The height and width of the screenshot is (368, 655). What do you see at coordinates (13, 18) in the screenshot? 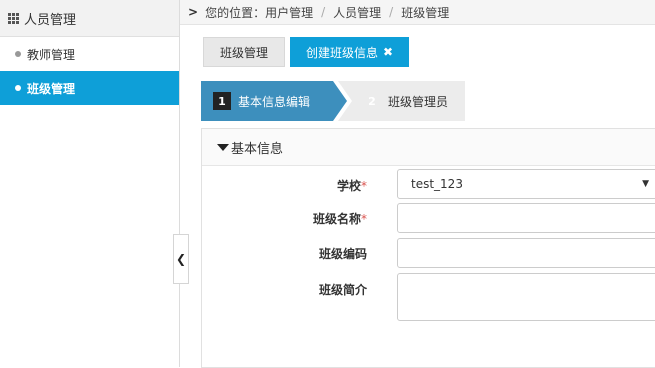
I see `grid-icon` at bounding box center [13, 18].